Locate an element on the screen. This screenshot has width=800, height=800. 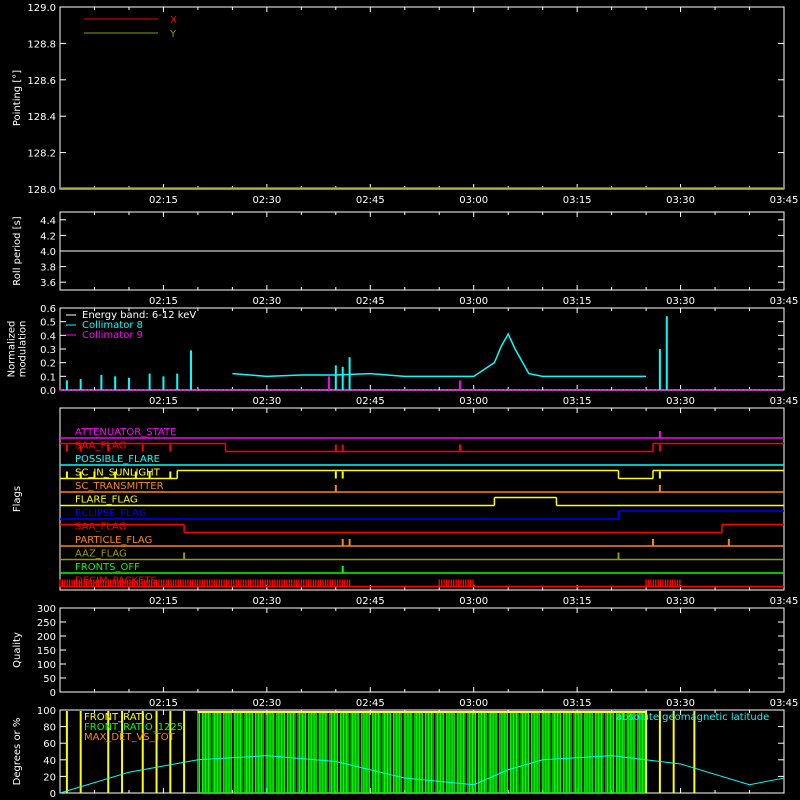
flag-label: ECLIPSE_FLAG is located at coordinates (110, 513).